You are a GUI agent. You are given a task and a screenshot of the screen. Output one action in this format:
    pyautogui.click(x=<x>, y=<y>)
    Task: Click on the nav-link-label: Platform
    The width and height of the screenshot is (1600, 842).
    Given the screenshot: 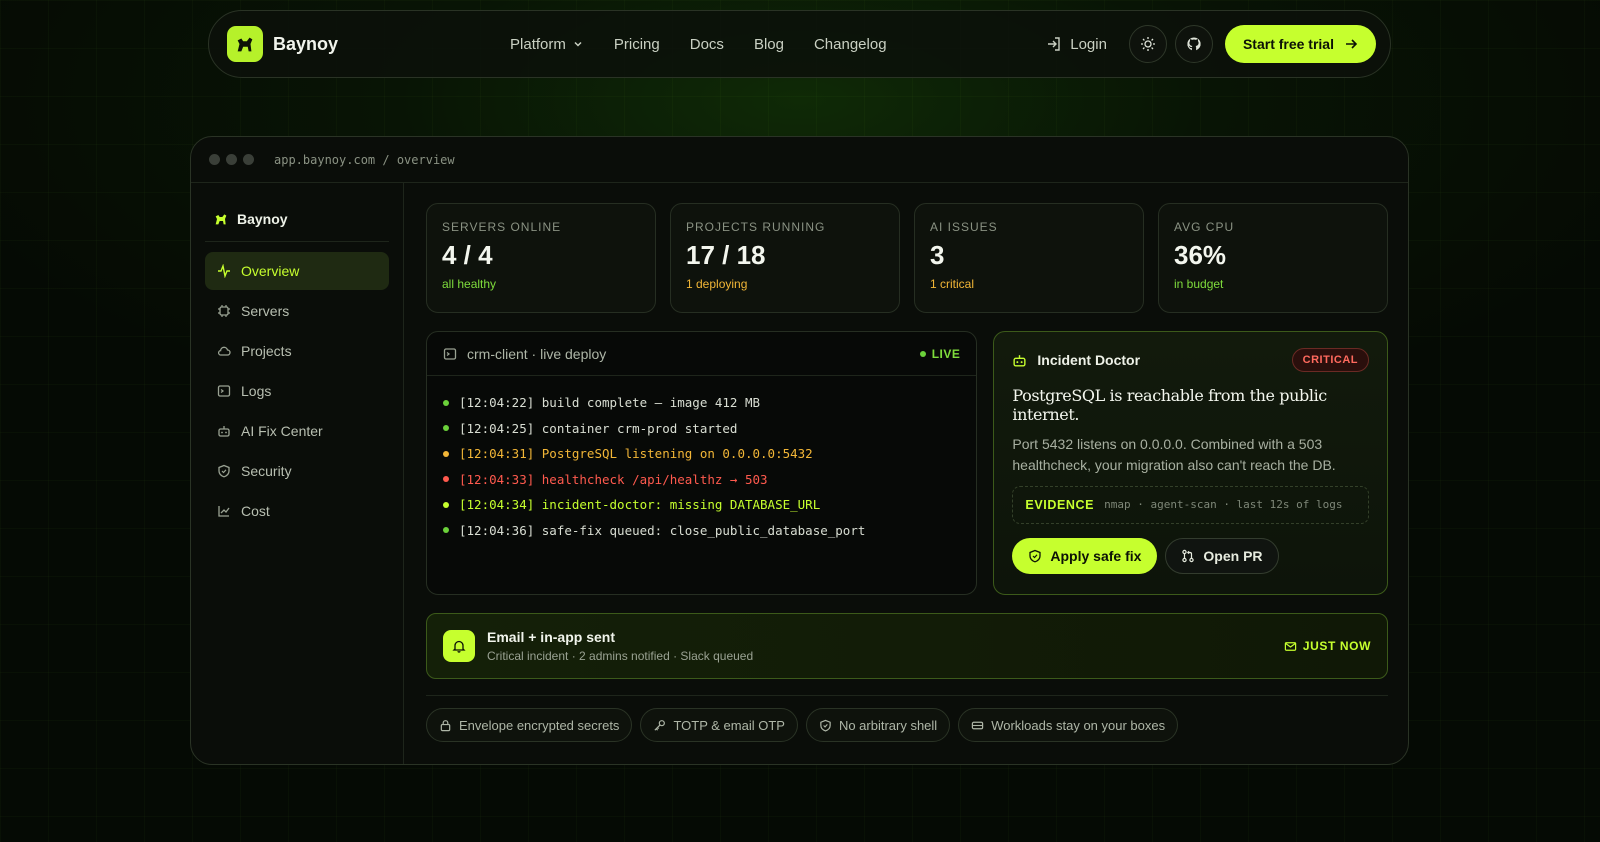 What is the action you would take?
    pyautogui.click(x=538, y=44)
    